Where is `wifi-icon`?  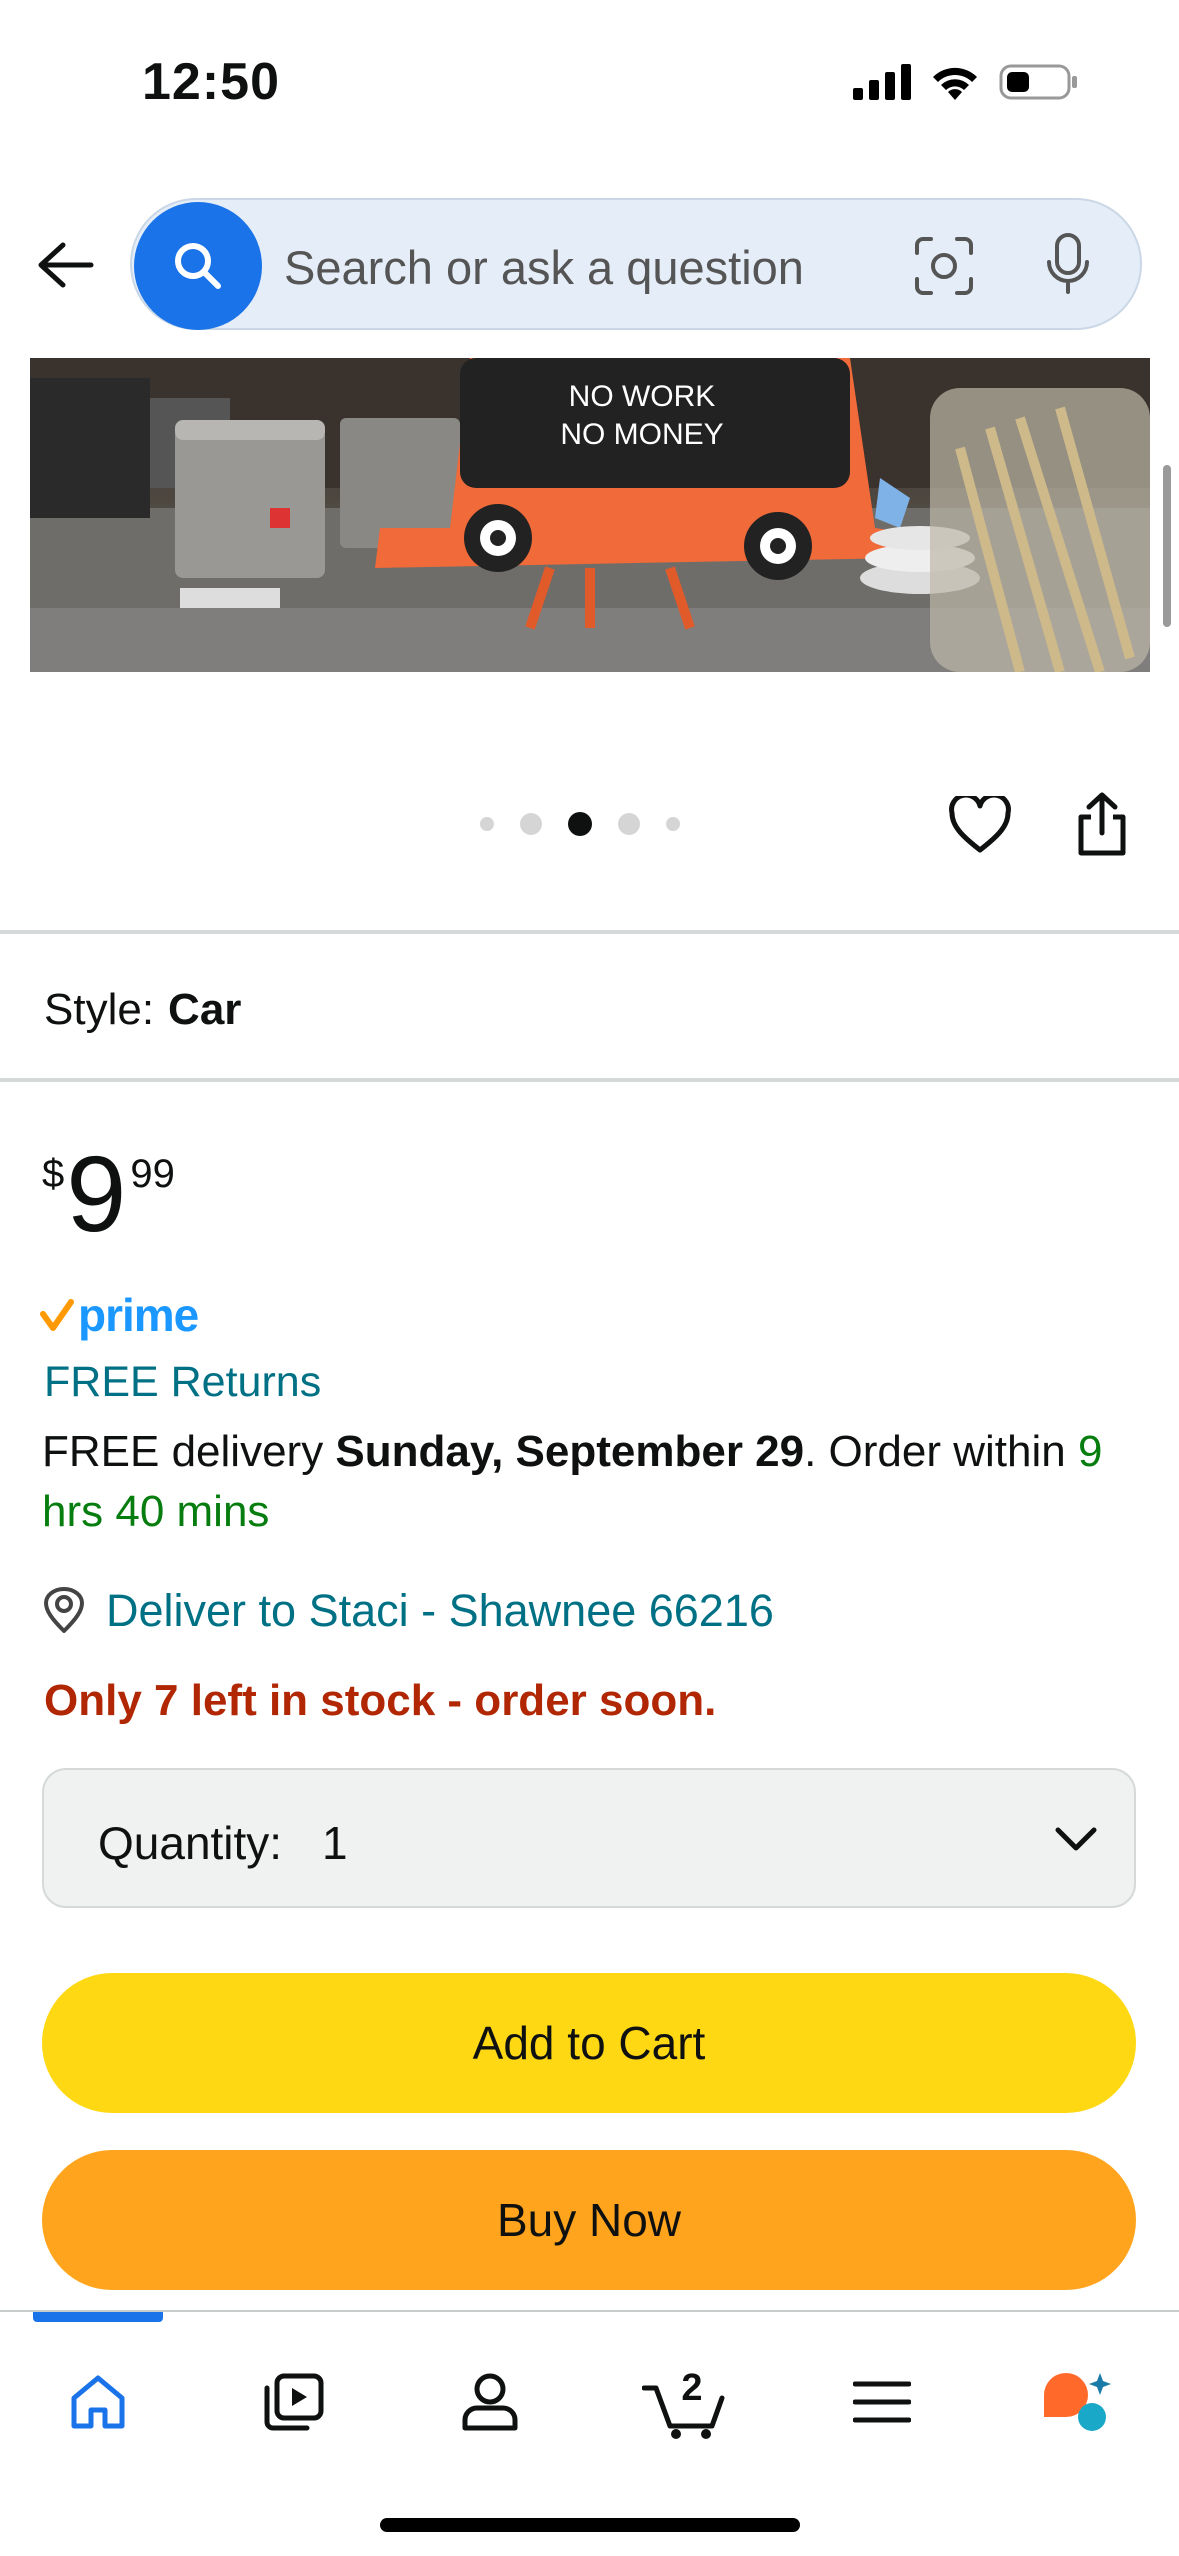 wifi-icon is located at coordinates (955, 83).